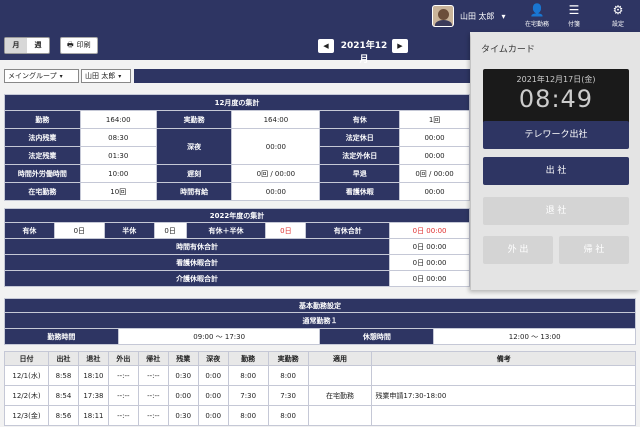 Image resolution: width=640 pixels, height=427 pixels. I want to click on date-cell: 12/2(木), so click(26, 395).